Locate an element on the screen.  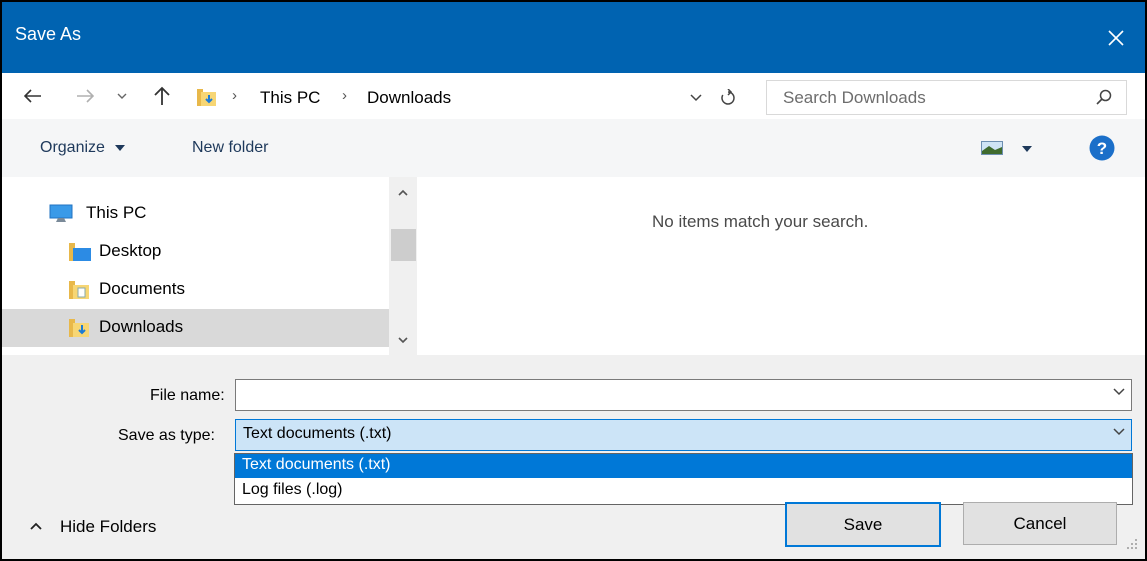
close-icon is located at coordinates (1116, 37).